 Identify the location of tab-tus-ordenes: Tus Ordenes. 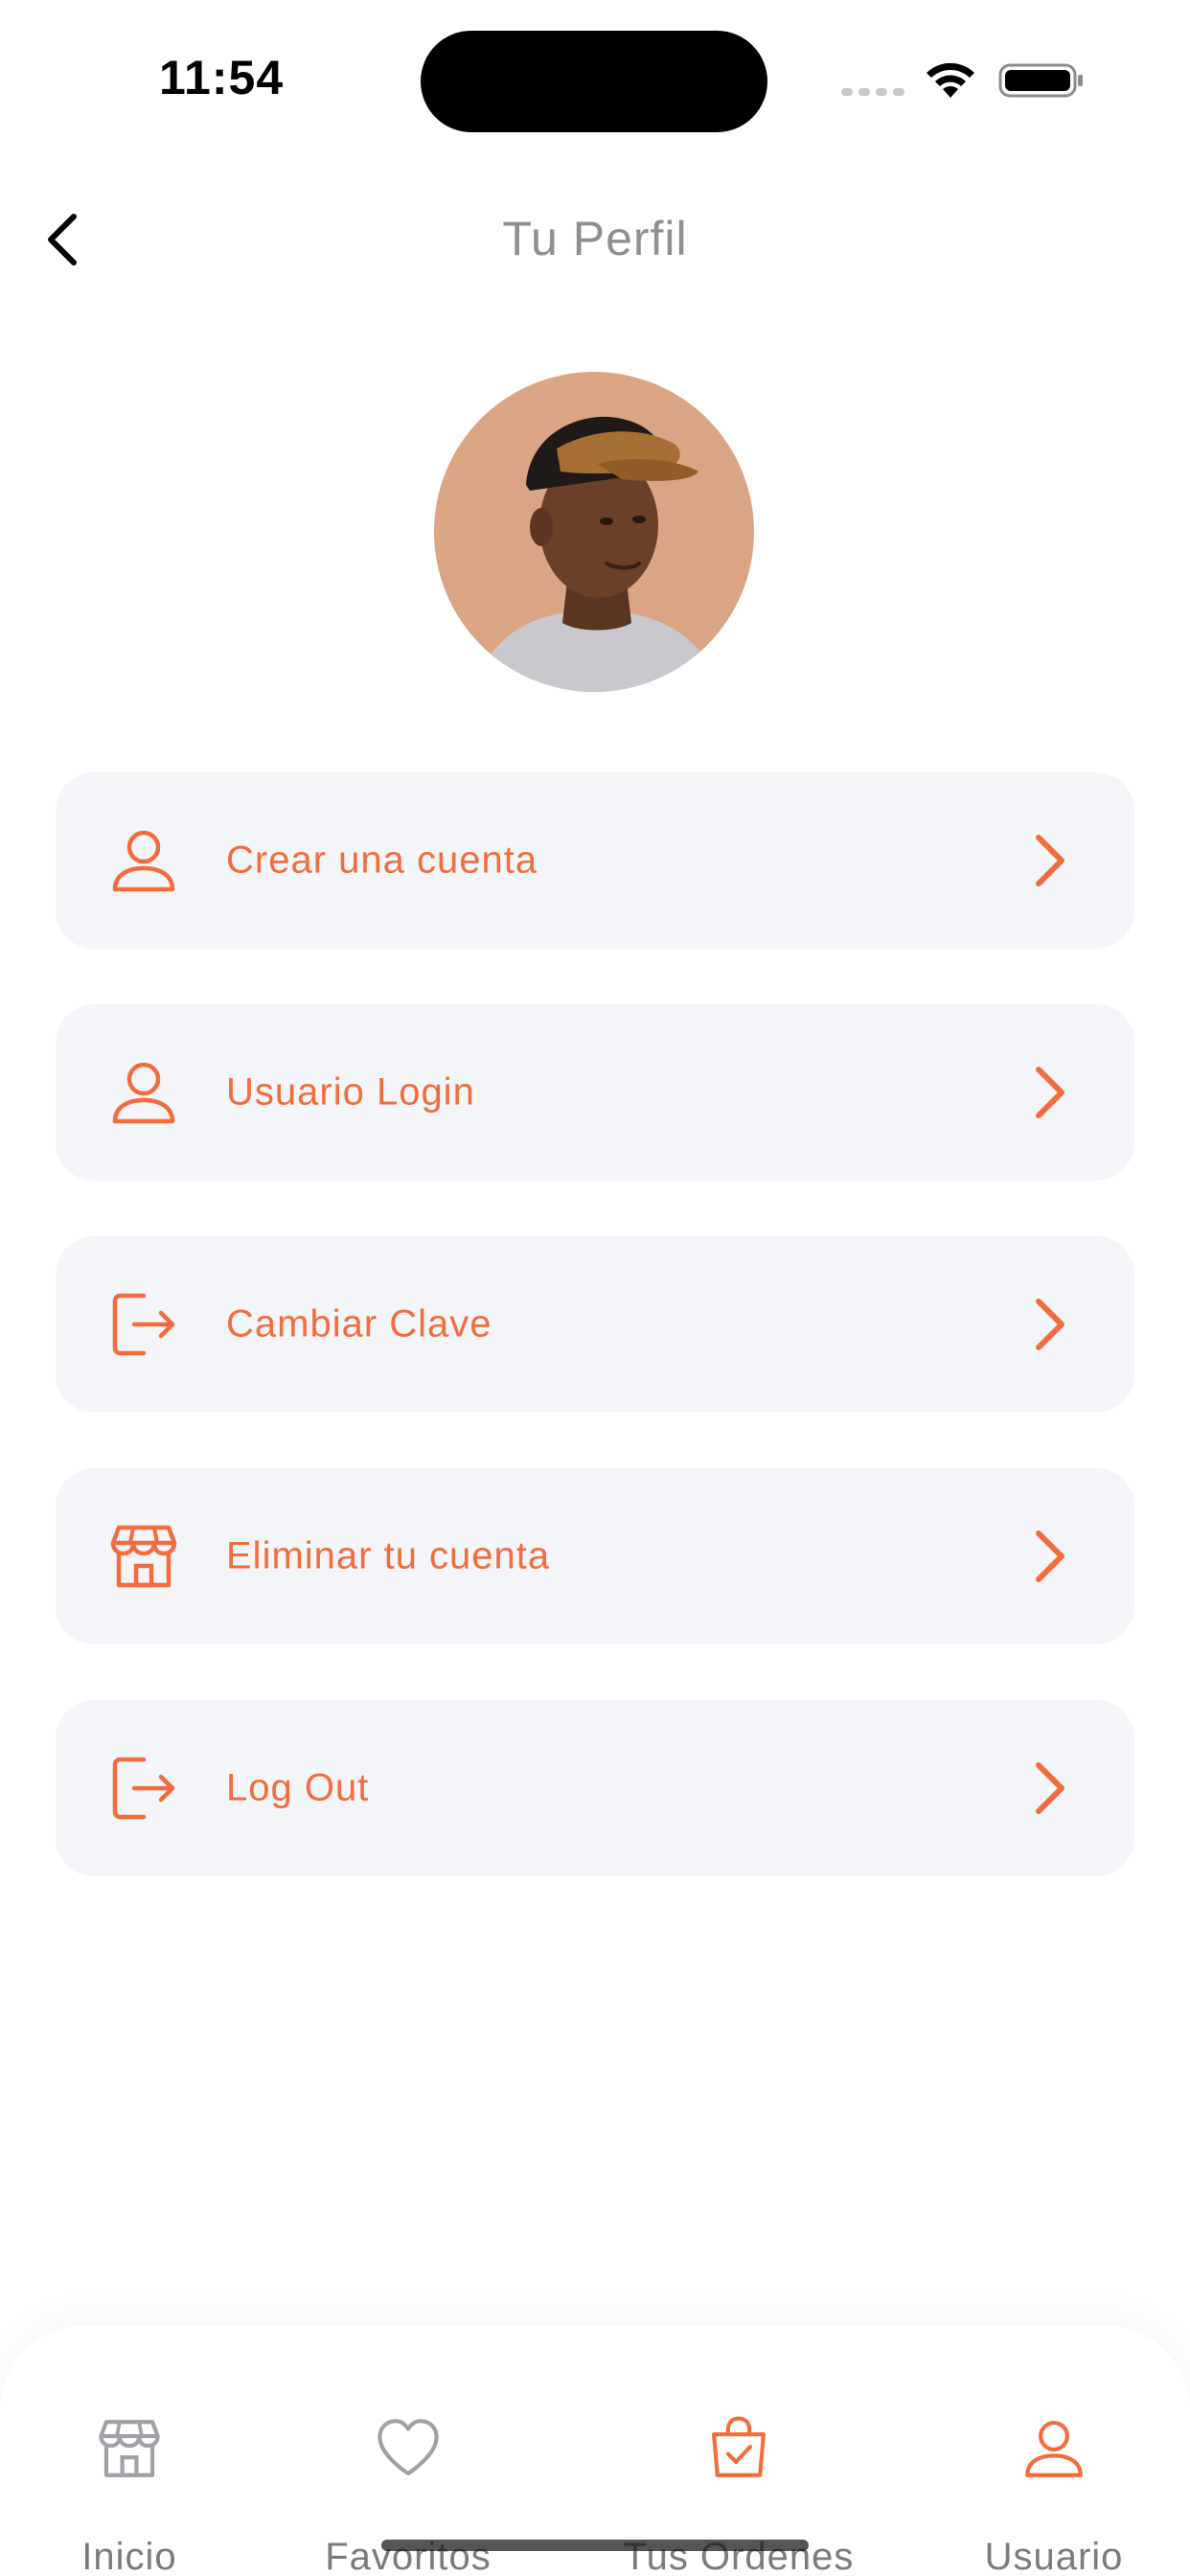
(739, 2450).